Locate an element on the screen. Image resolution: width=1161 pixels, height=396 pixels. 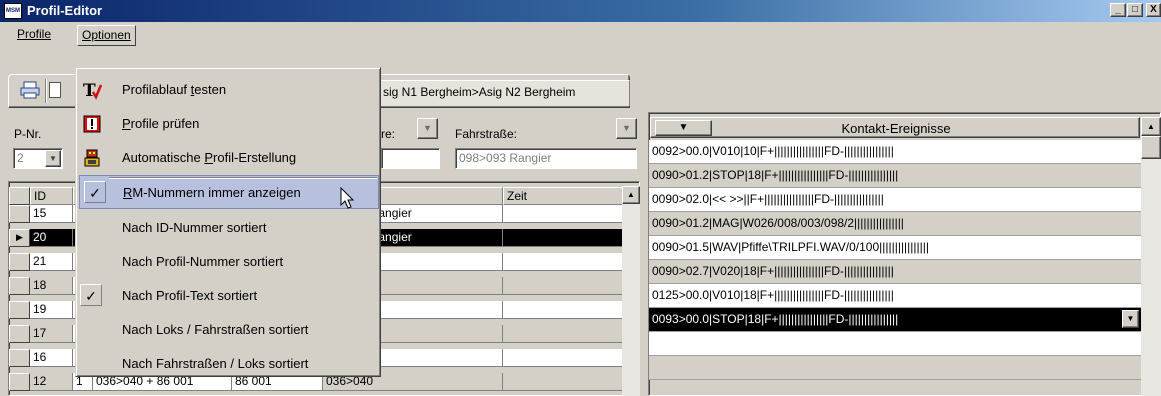
menu-separator is located at coordinates (243, 178).